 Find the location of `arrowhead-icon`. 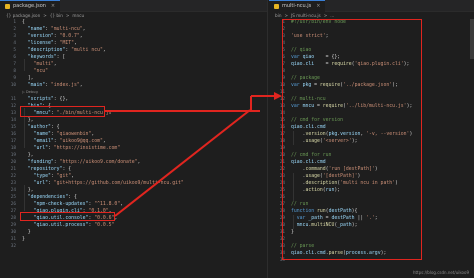

arrowhead-icon is located at coordinates (278, 96).